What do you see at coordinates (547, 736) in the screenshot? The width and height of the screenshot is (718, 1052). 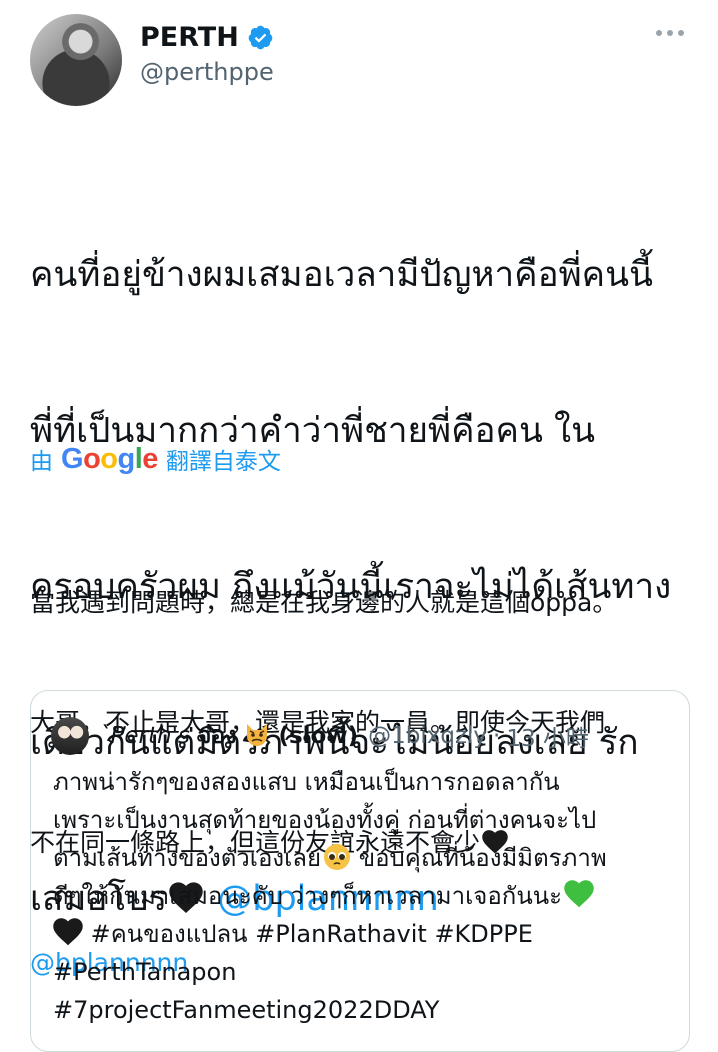 I see `quoted-timestamp: 13 小時` at bounding box center [547, 736].